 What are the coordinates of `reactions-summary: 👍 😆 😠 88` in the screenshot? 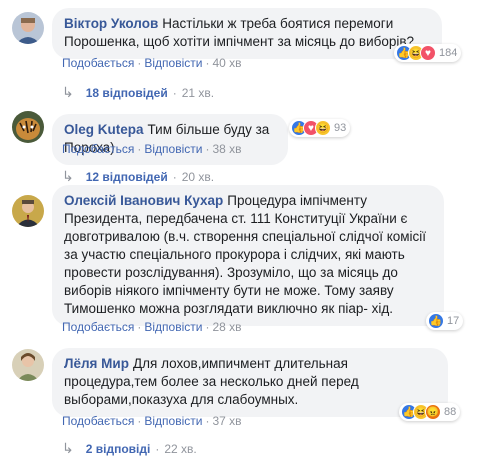 It's located at (430, 412).